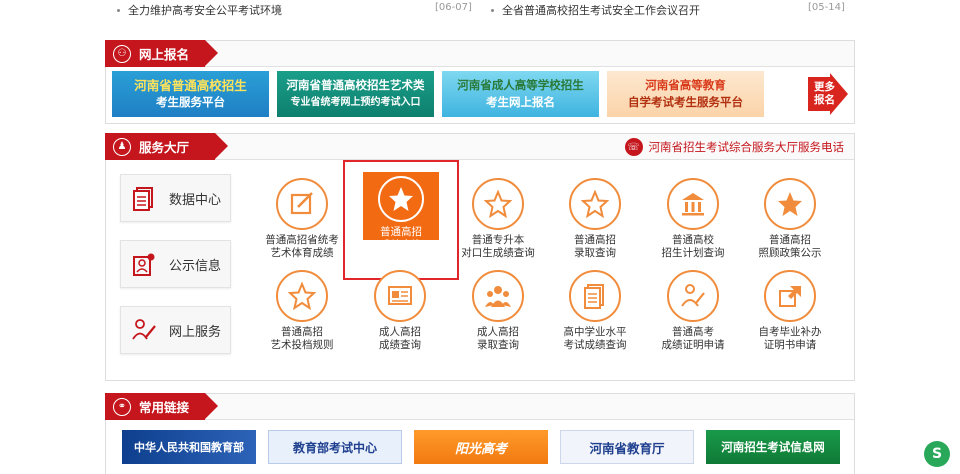  What do you see at coordinates (937, 454) in the screenshot?
I see `floating-helper-icon: S` at bounding box center [937, 454].